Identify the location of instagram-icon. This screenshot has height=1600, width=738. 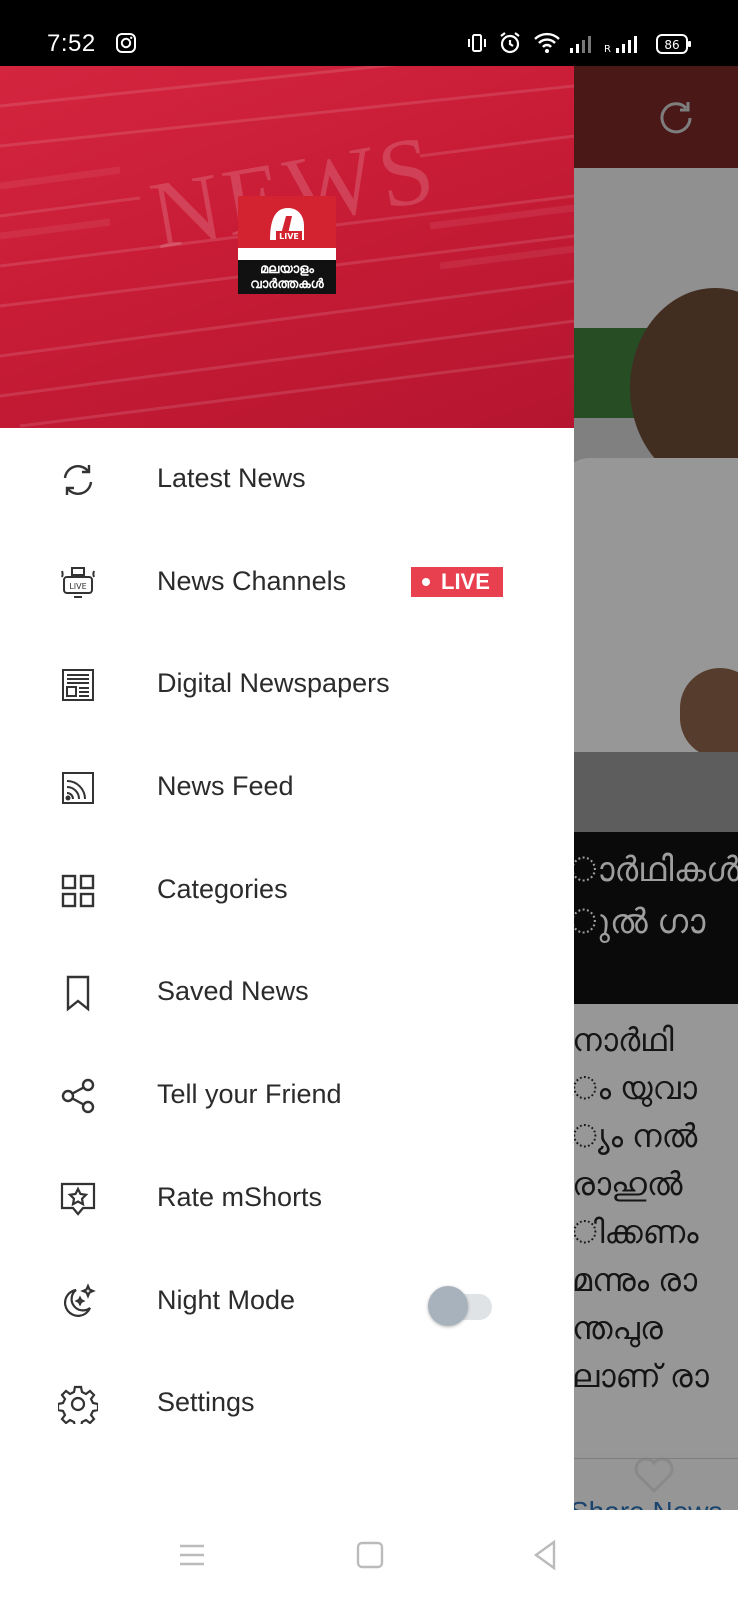
(126, 45).